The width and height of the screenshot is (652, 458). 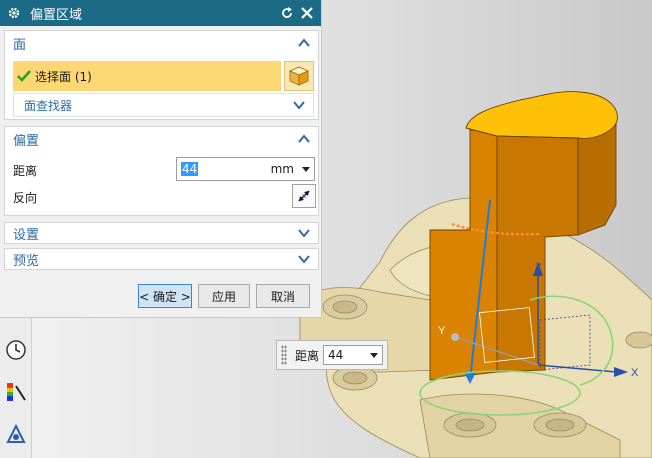 What do you see at coordinates (161, 139) in the screenshot?
I see `offset-section-header: 偏置` at bounding box center [161, 139].